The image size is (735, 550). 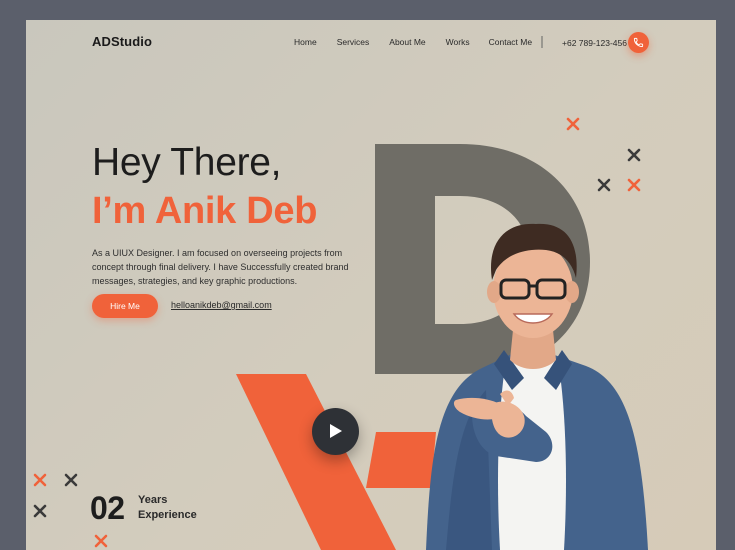 What do you see at coordinates (221, 305) in the screenshot?
I see `email-link: helloanikdeb@gmail.com` at bounding box center [221, 305].